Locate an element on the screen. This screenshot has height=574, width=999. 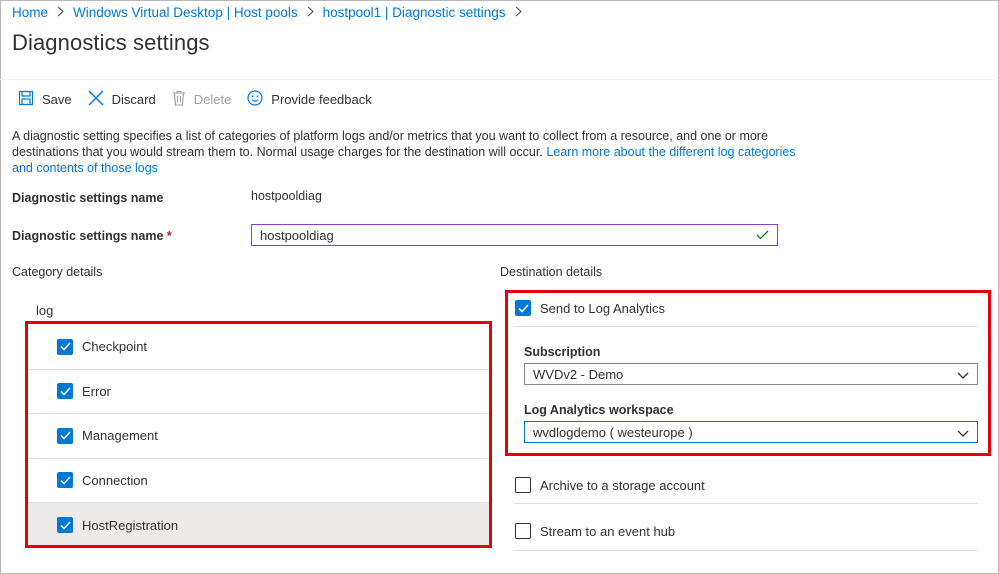
discard-label: Discard is located at coordinates (133, 99).